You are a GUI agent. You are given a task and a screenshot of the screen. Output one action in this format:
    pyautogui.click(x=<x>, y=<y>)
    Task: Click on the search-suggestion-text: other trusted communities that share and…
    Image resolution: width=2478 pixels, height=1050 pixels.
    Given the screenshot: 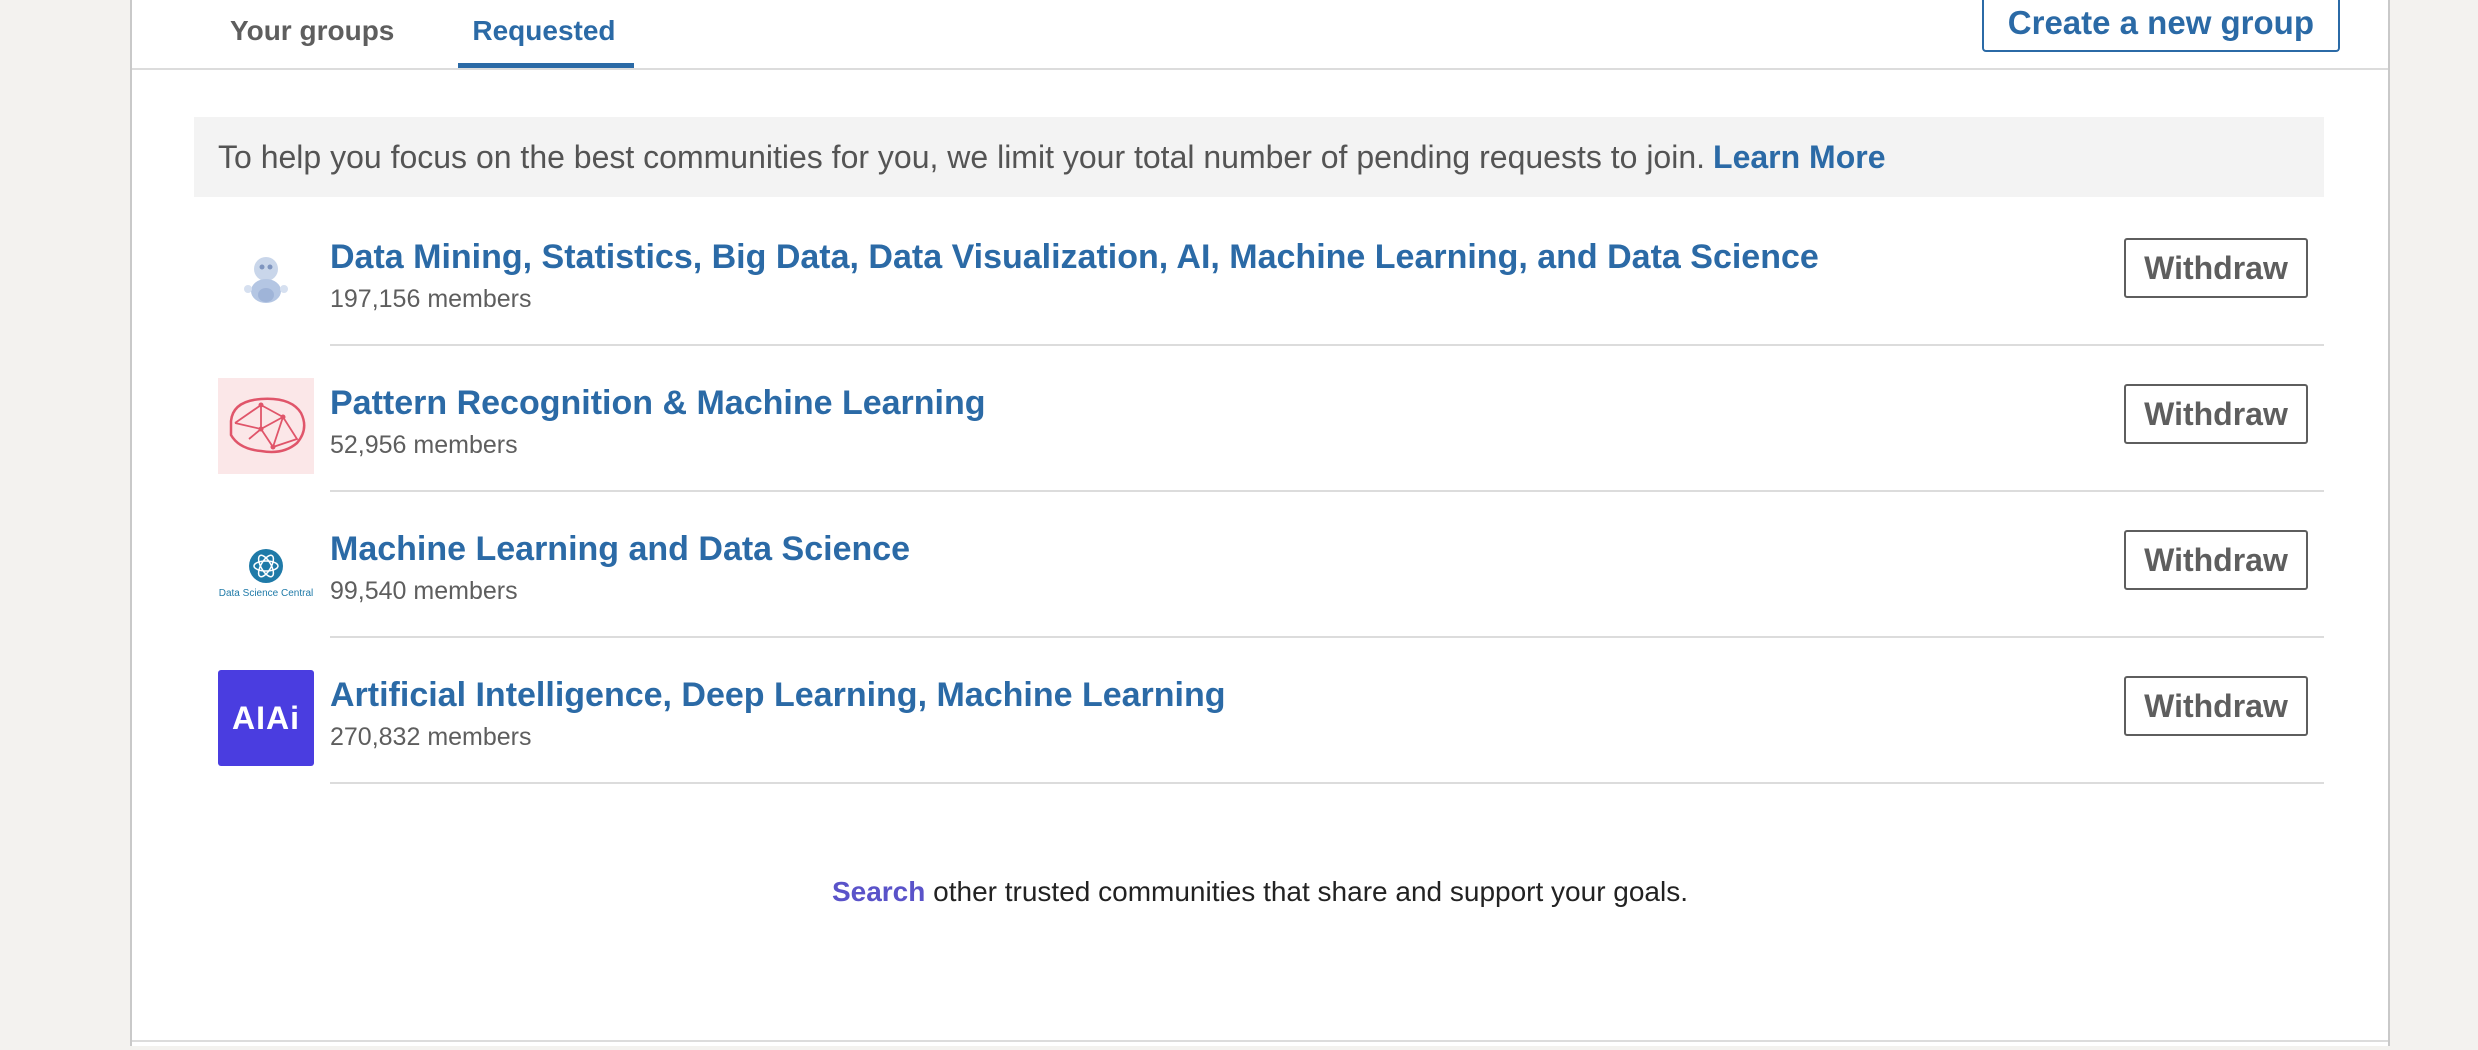 What is the action you would take?
    pyautogui.click(x=1311, y=891)
    